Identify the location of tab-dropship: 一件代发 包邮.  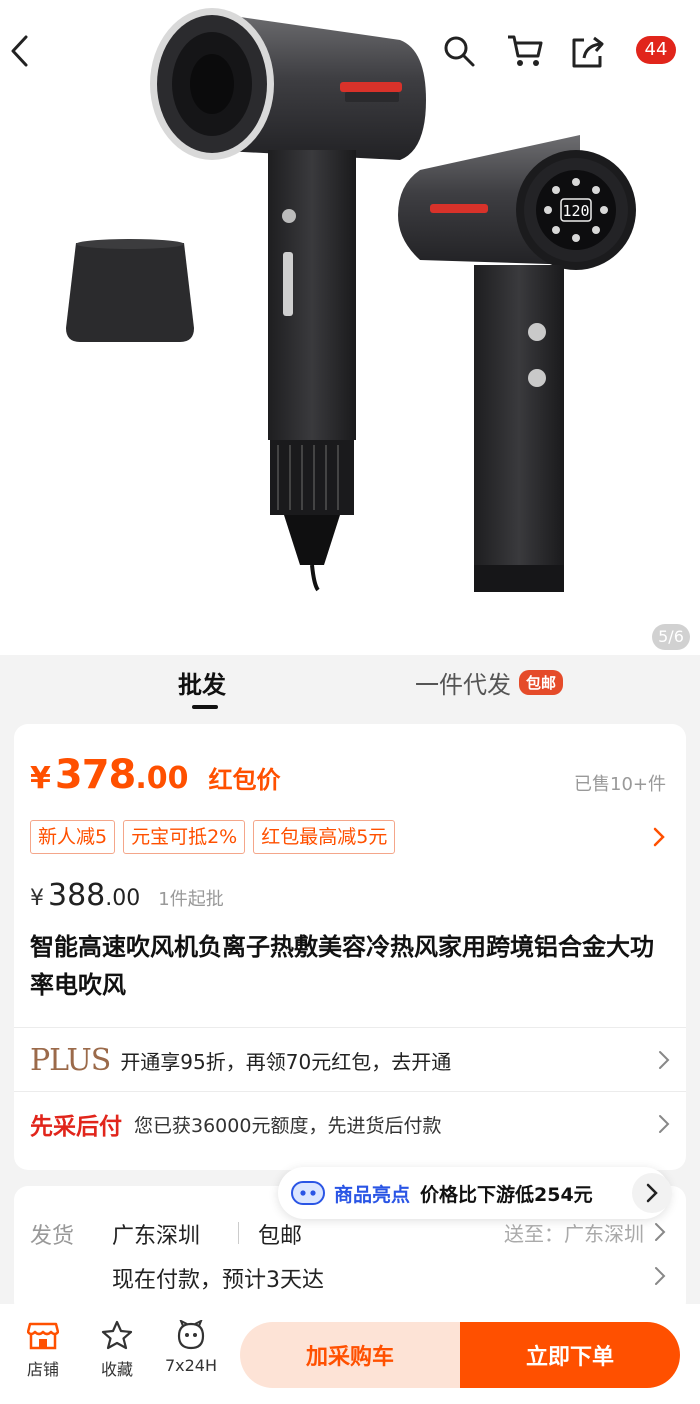
(489, 682).